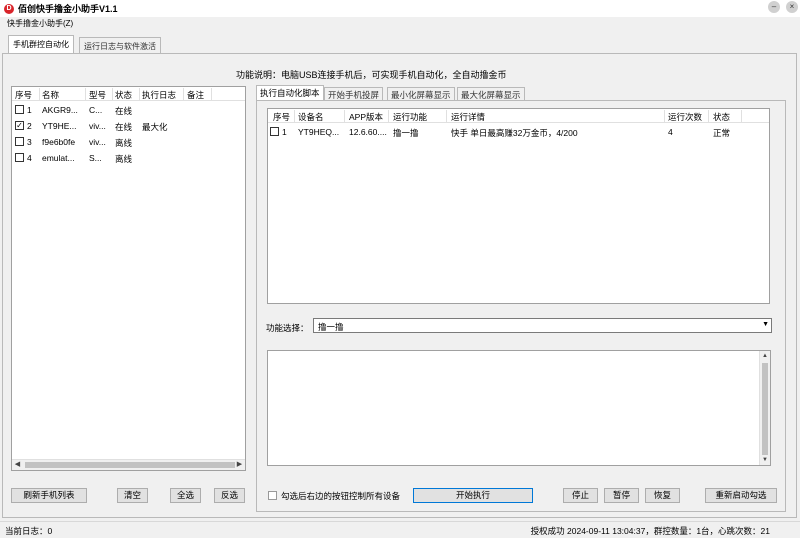 This screenshot has height=538, width=800. I want to click on tab-phone-group-control: 手机群控自动化, so click(41, 44).